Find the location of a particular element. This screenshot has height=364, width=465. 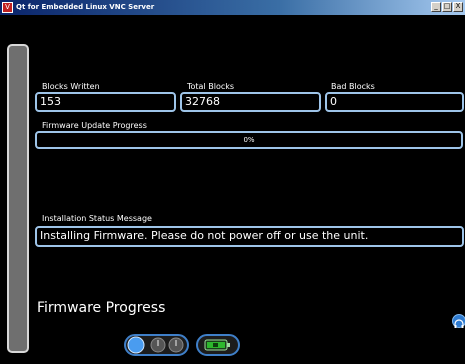

headset-icon is located at coordinates (459, 323).